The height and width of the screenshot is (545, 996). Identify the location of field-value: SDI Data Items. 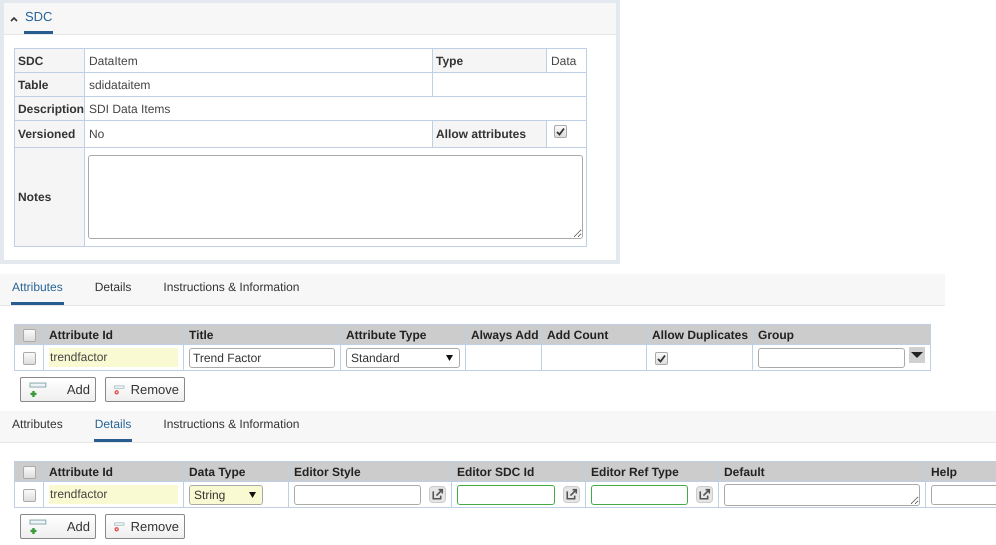
(129, 109).